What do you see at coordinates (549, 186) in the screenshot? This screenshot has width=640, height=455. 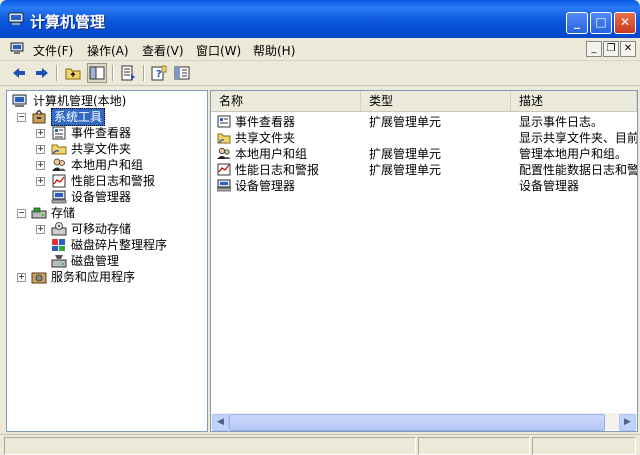 I see `item-description: 设备管理器` at bounding box center [549, 186].